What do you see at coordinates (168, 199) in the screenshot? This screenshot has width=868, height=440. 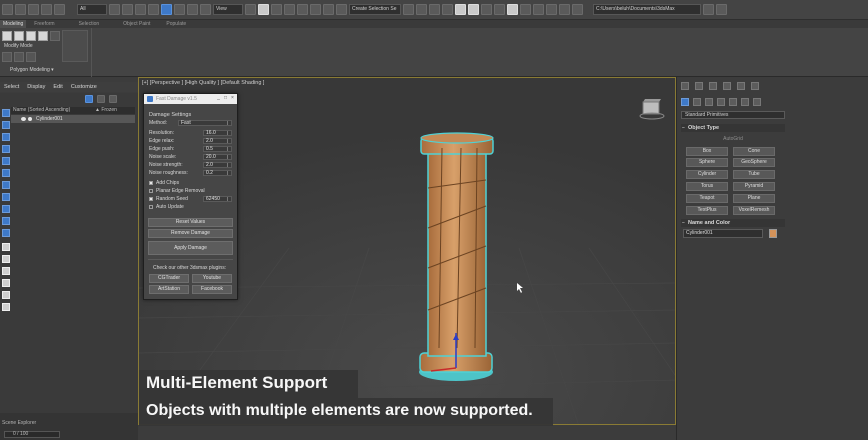 I see `random-seed-checkbox: Random Seed` at bounding box center [168, 199].